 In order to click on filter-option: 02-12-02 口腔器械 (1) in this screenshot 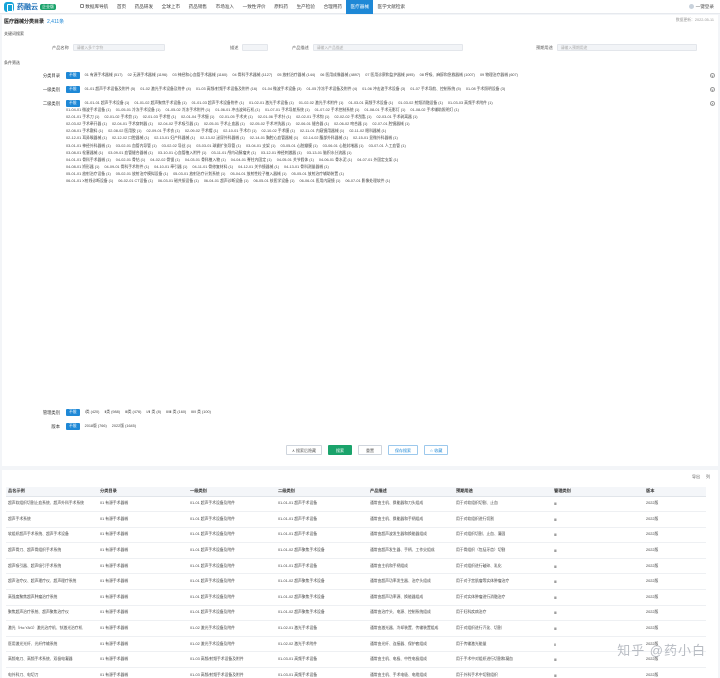, I will do `click(130, 138)`.